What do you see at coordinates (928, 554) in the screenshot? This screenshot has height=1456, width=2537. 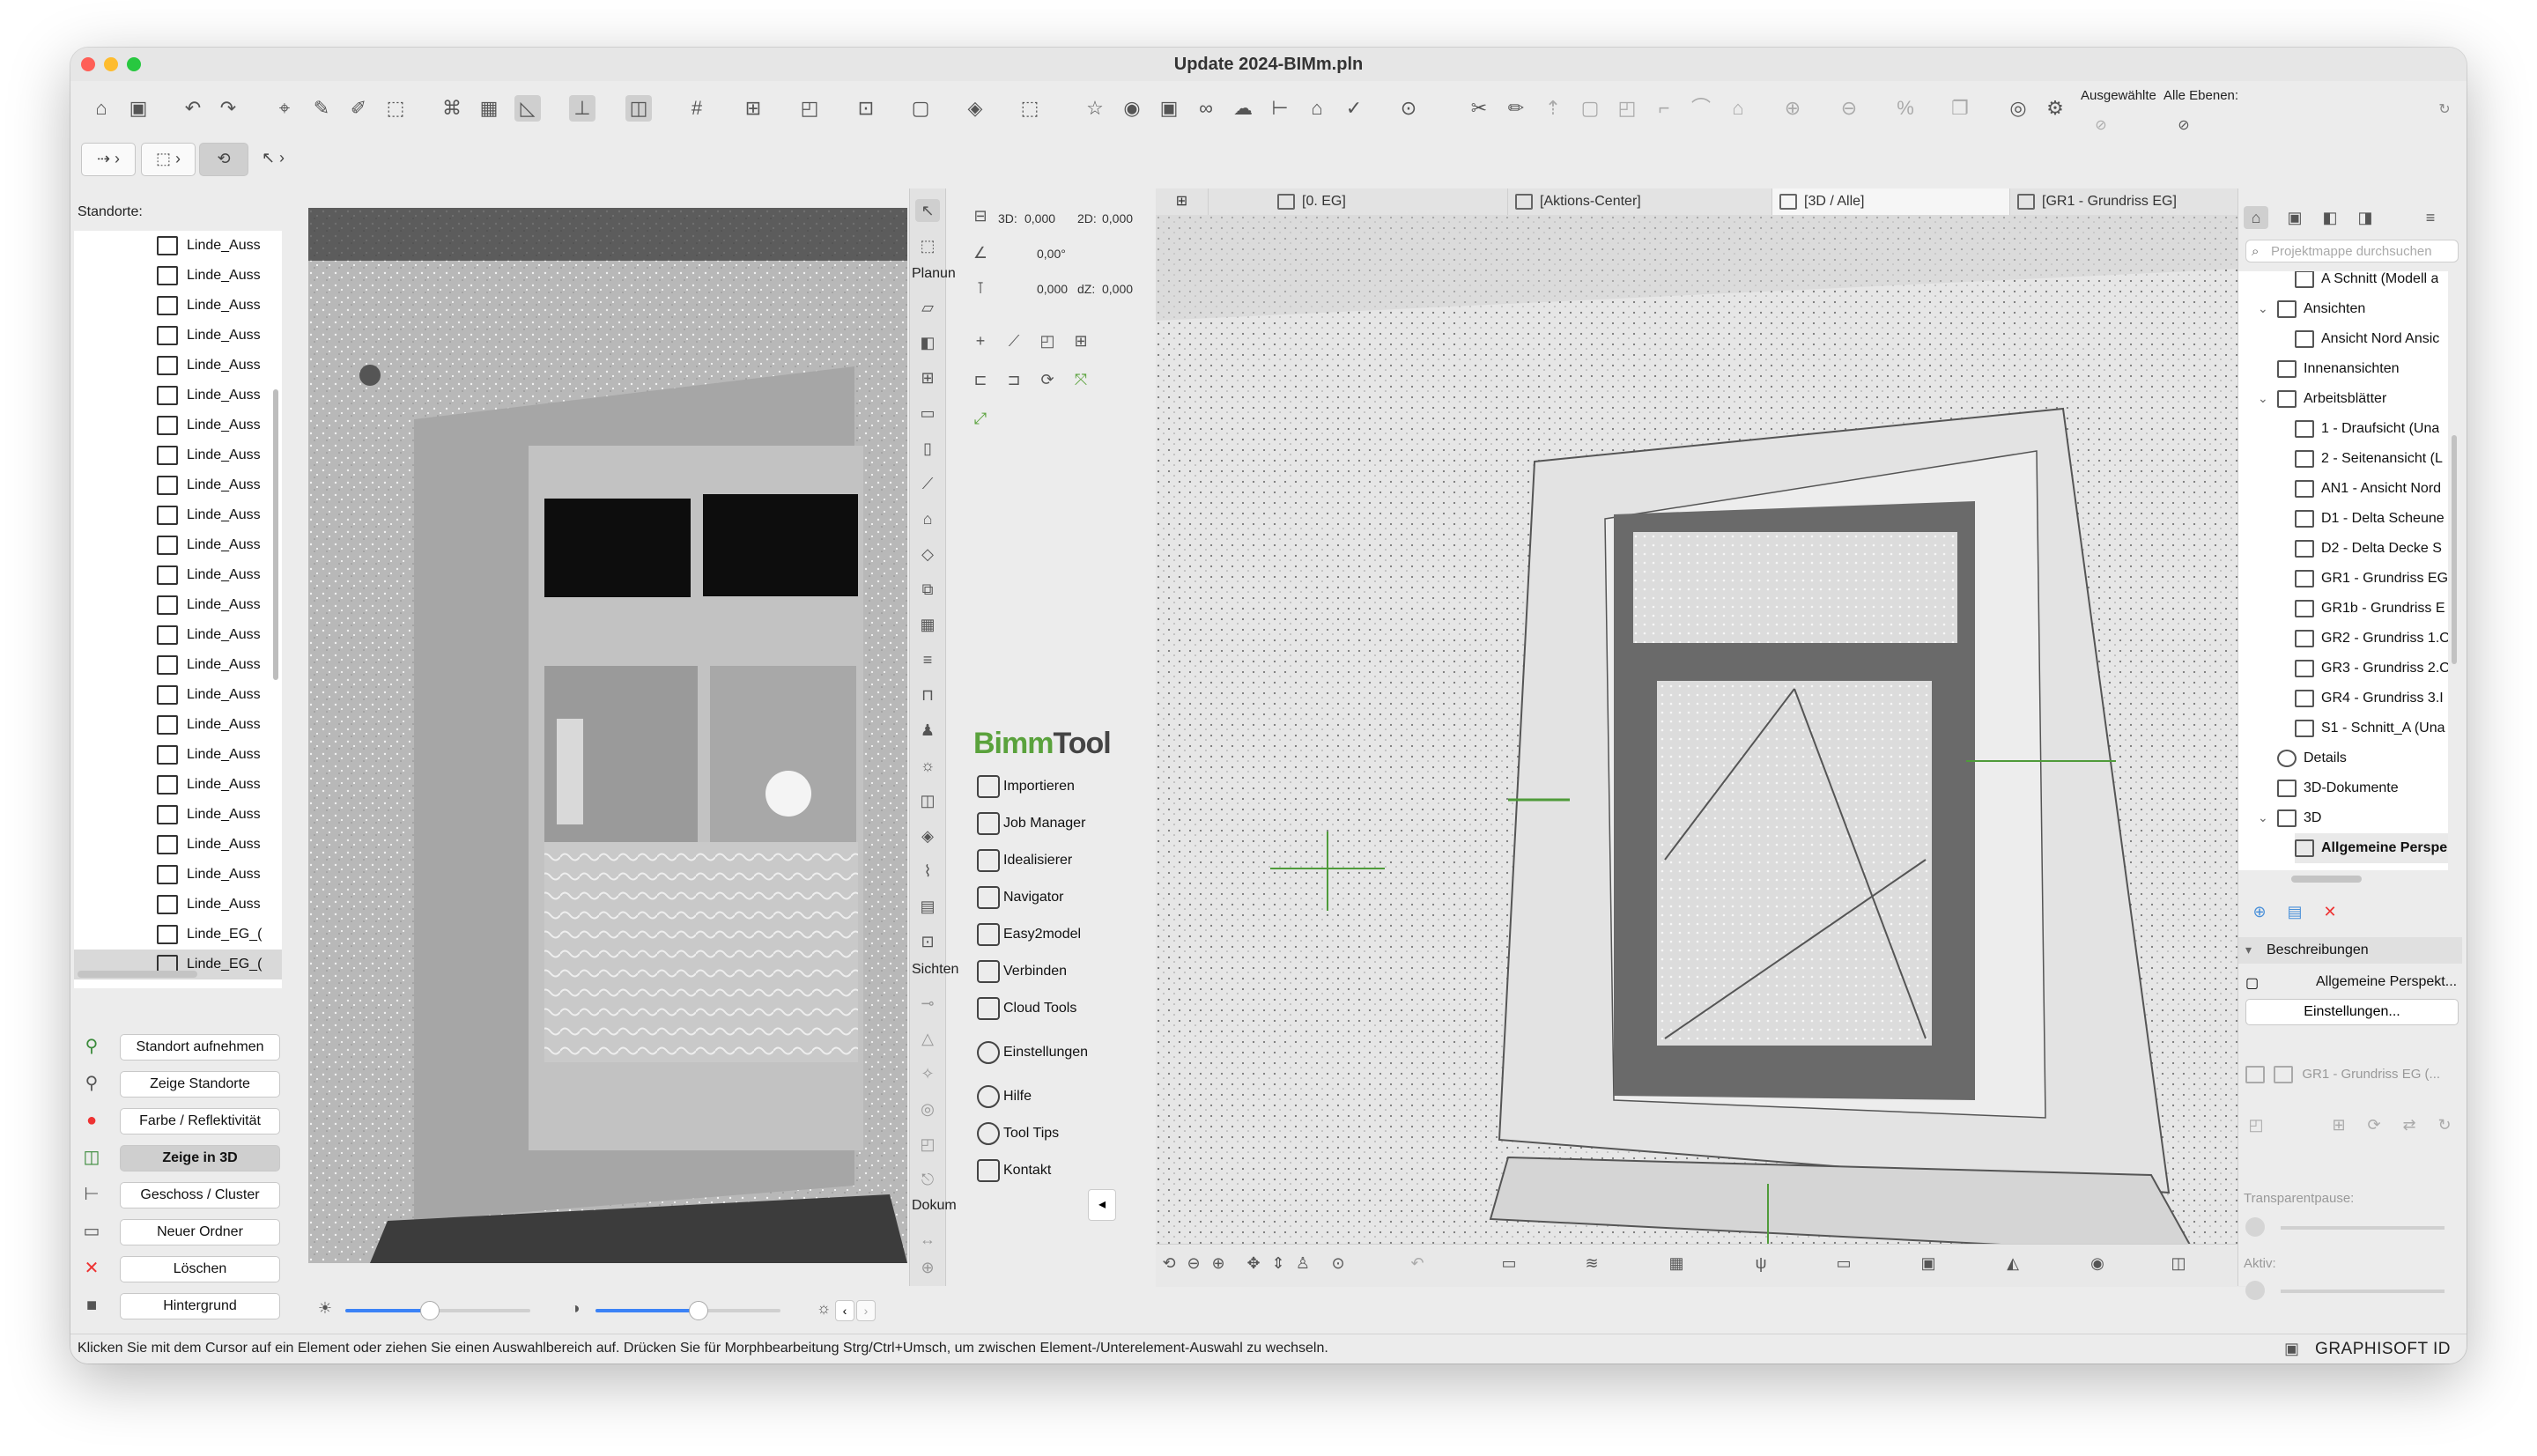 I see `shell-tool-icon: ◇` at bounding box center [928, 554].